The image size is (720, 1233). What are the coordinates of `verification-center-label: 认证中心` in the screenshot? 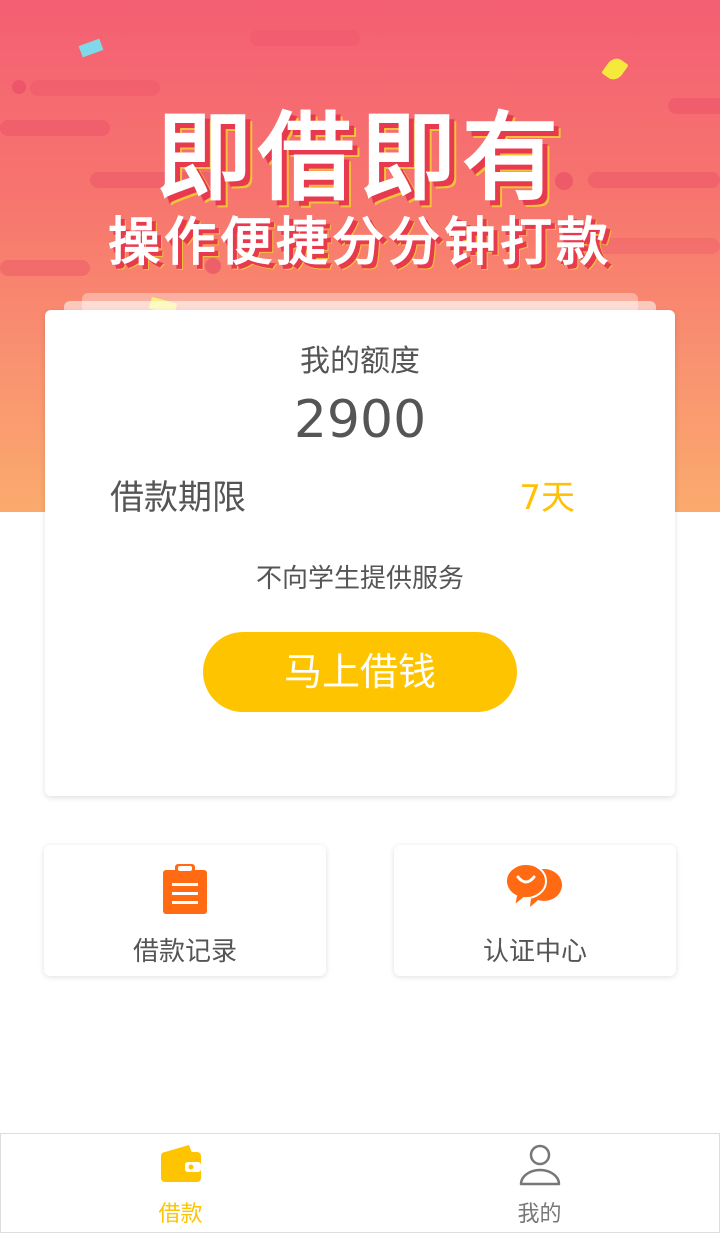 It's located at (534, 952).